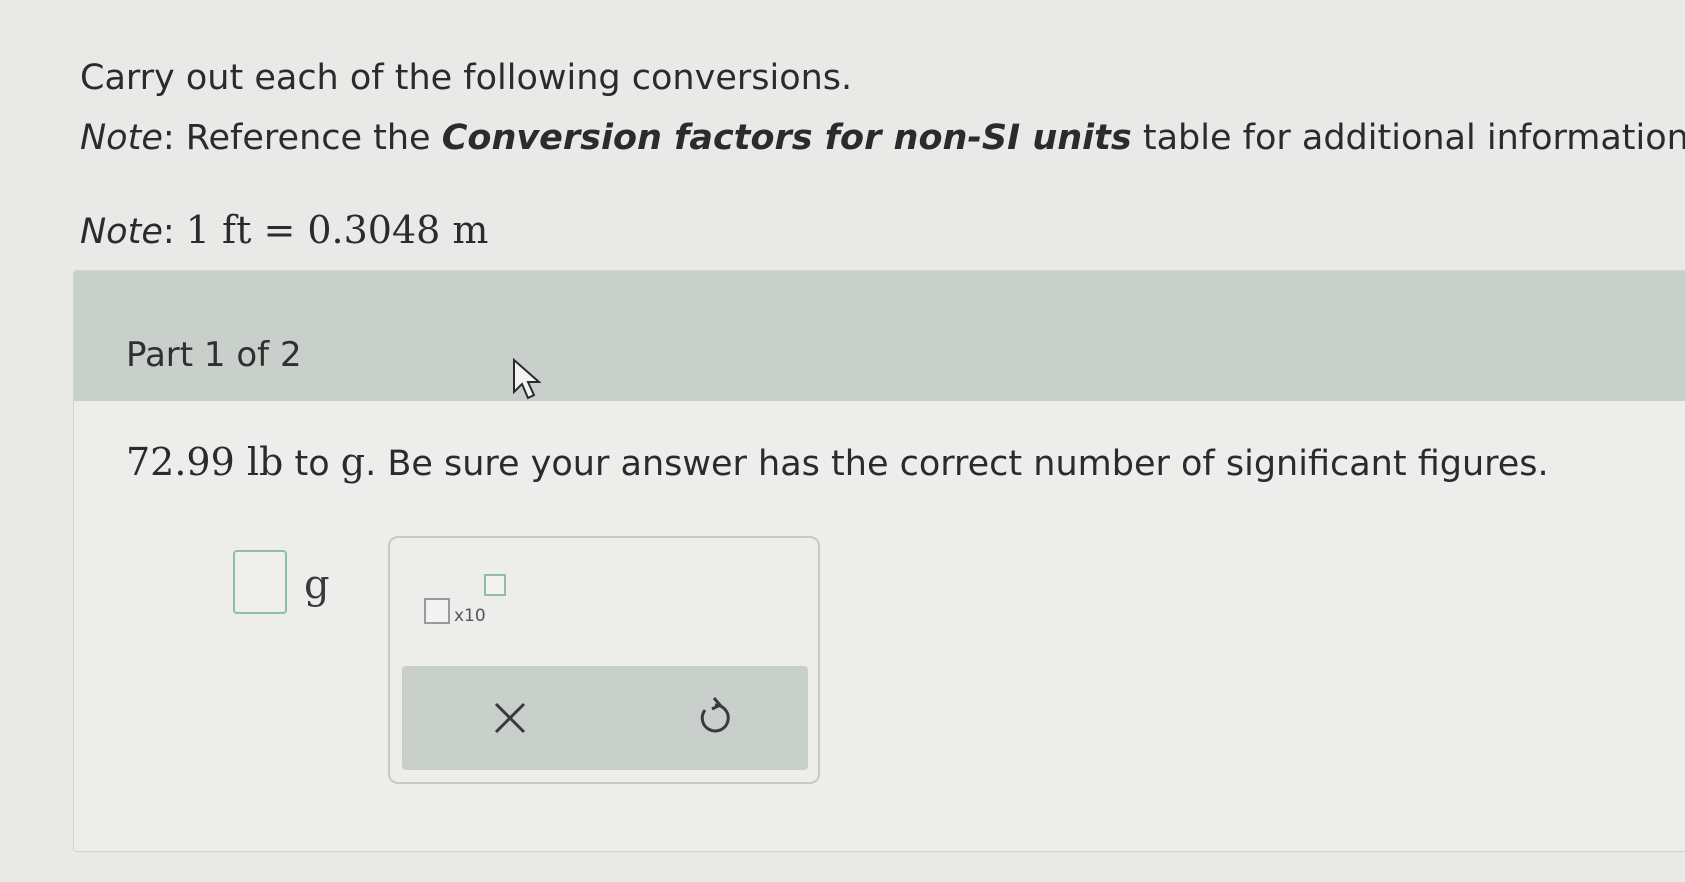  Describe the element at coordinates (317, 585) in the screenshot. I see `answer-unit: g` at that location.